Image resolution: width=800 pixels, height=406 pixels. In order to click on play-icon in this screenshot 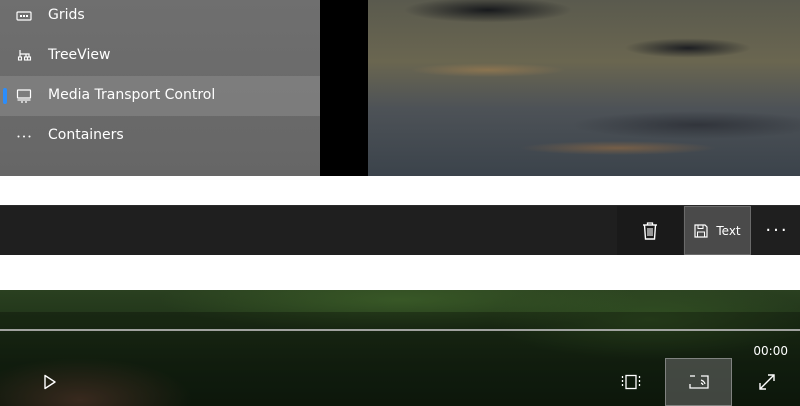, I will do `click(50, 382)`.